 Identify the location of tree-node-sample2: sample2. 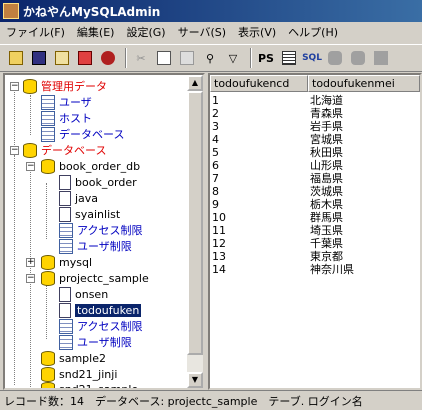
(73, 358).